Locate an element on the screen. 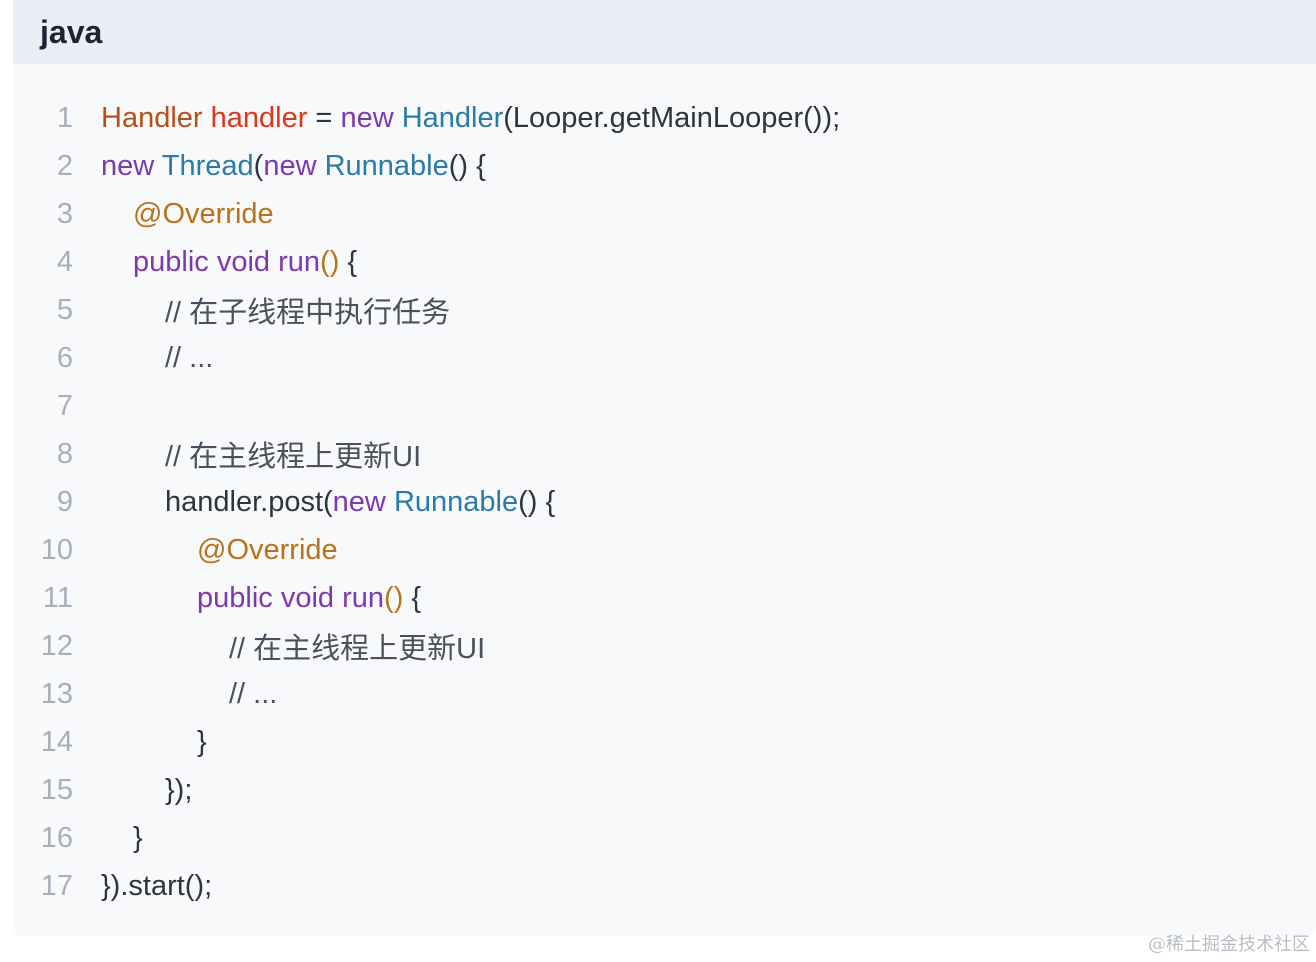 This screenshot has height=962, width=1316. code-token: }).start(); is located at coordinates (157, 885).